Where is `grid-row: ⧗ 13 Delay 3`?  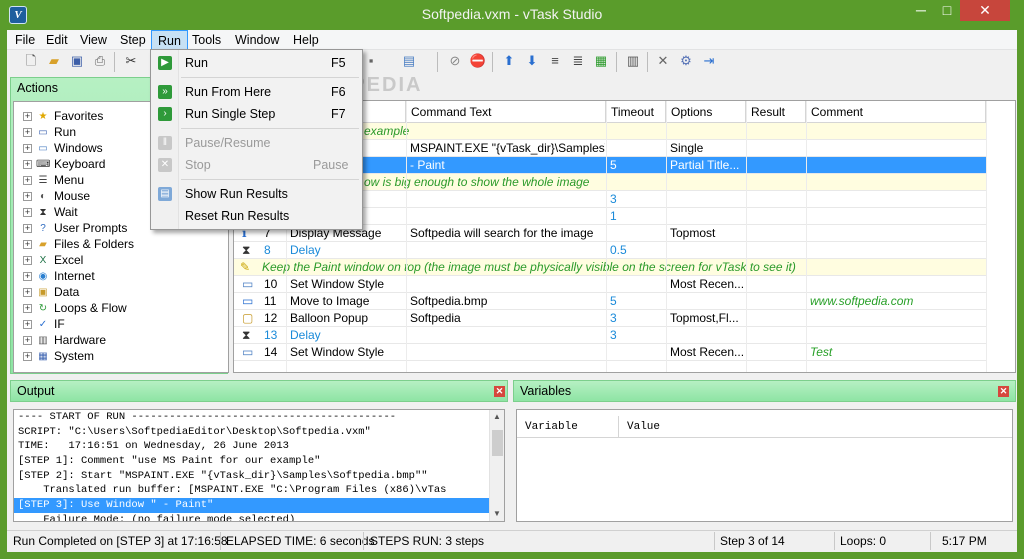
grid-row: ⧗ 13 Delay 3 is located at coordinates (610, 335).